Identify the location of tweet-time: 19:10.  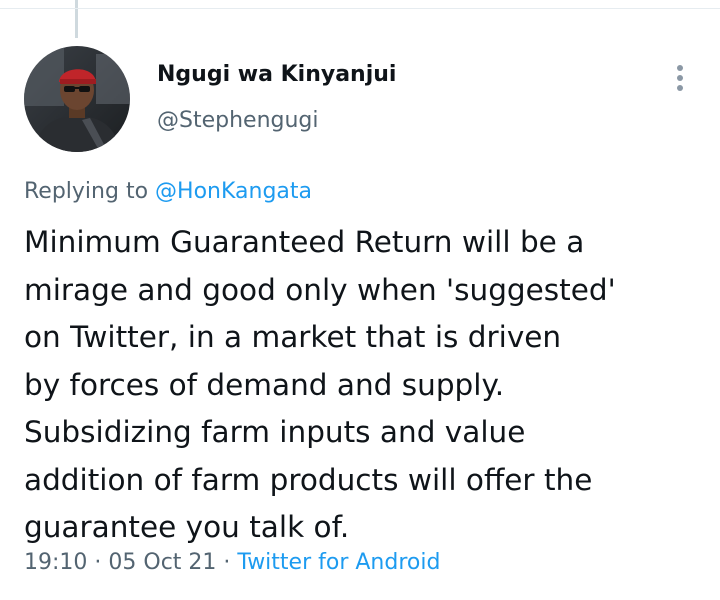
(55, 562).